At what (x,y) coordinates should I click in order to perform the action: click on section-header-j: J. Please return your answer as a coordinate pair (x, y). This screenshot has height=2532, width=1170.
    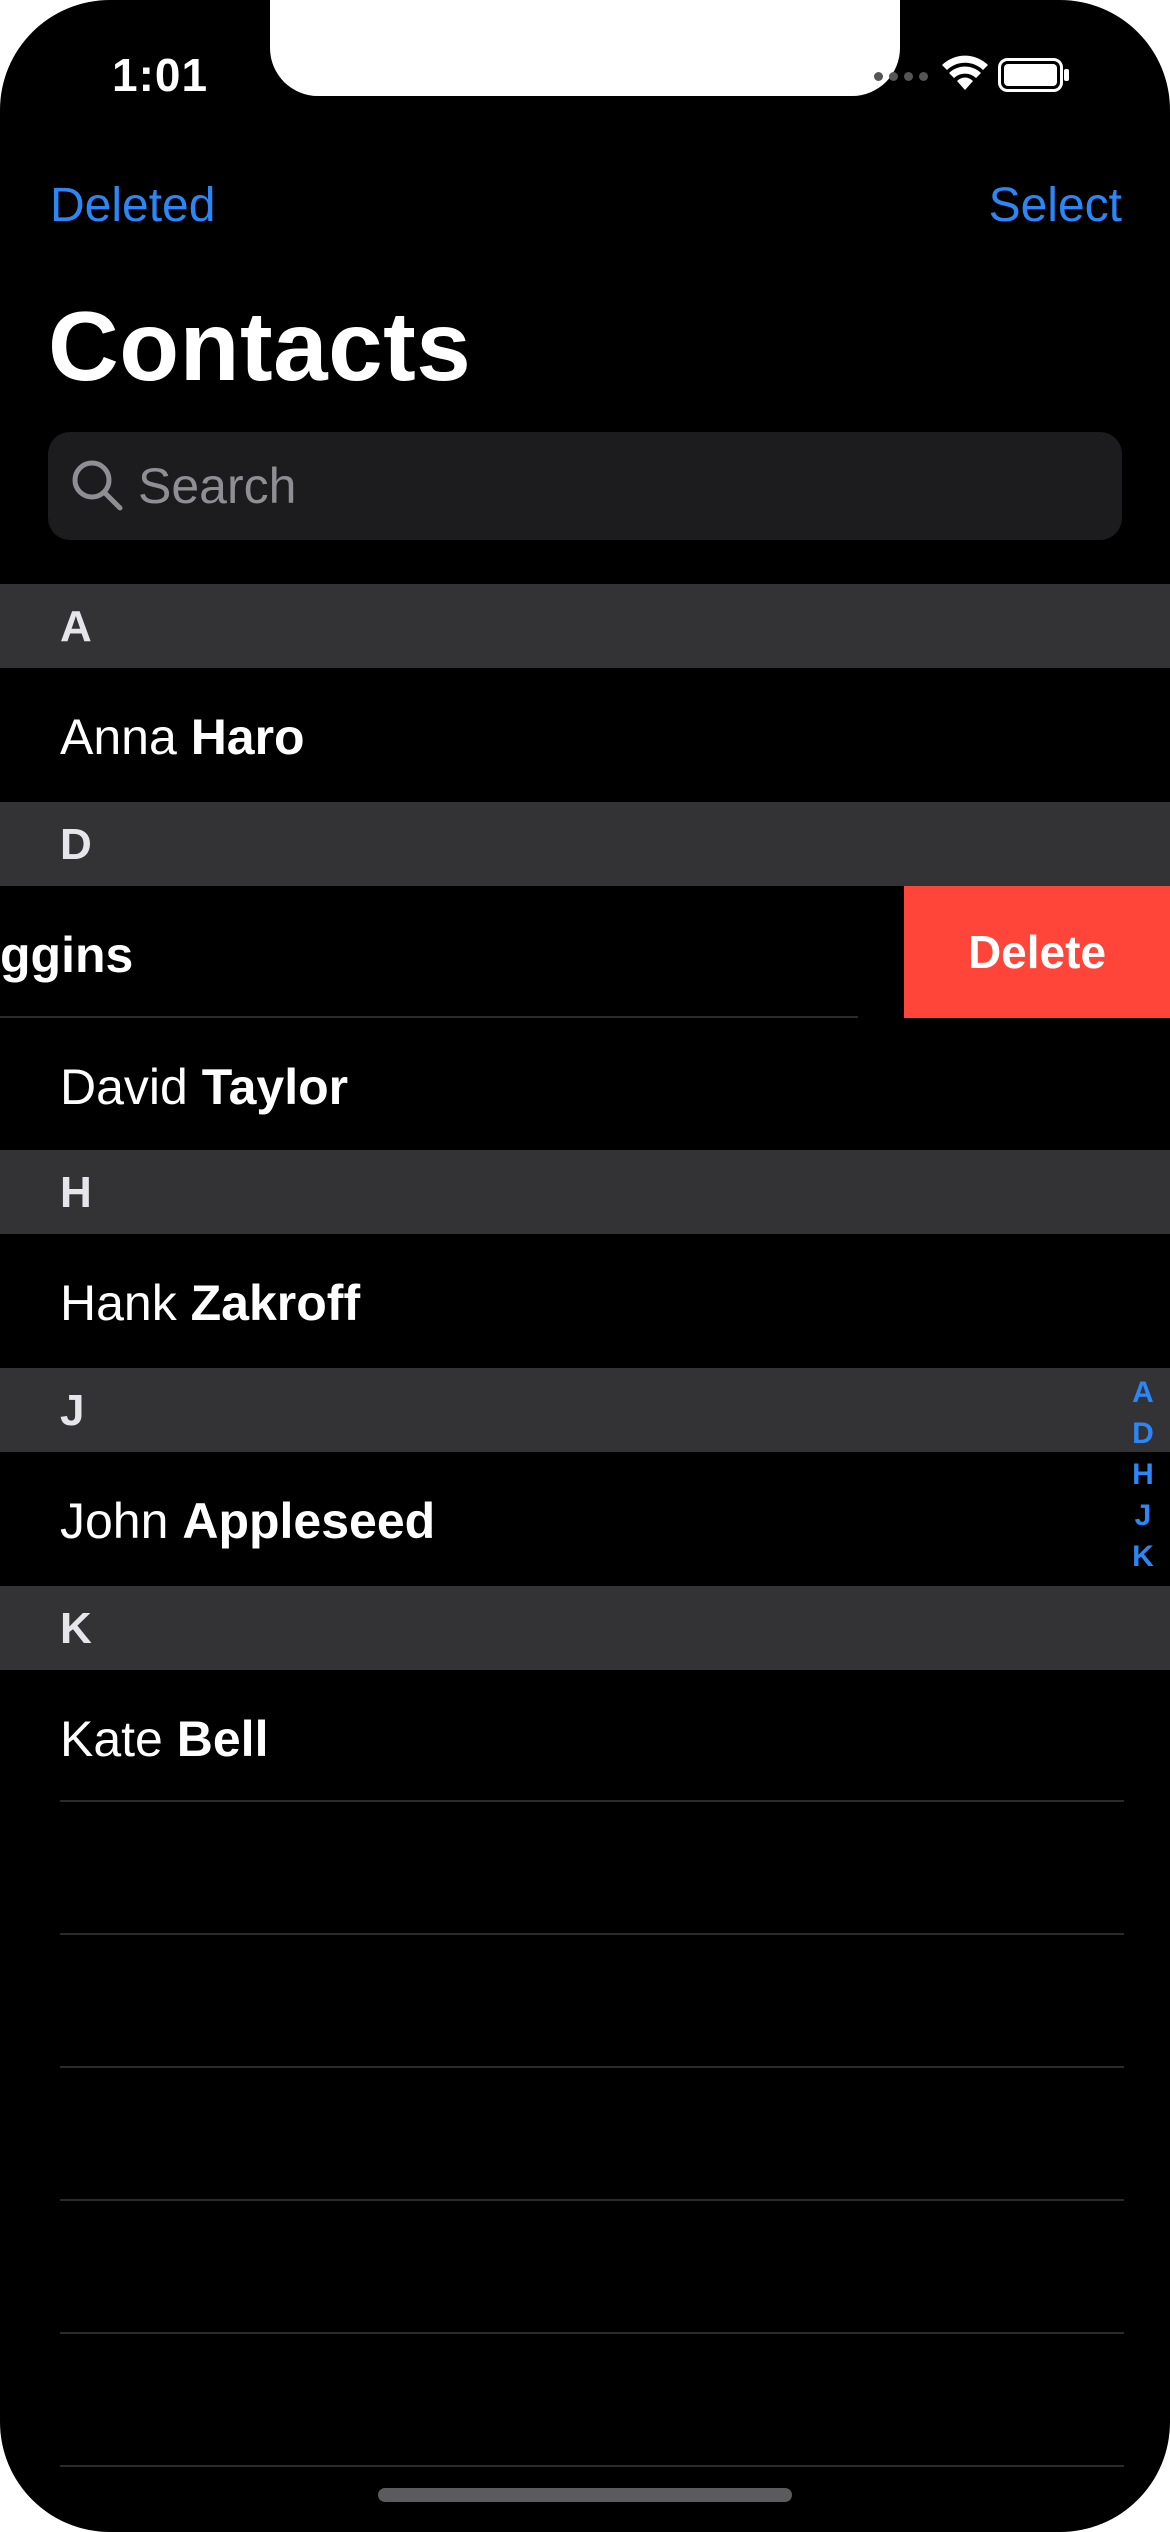
    Looking at the image, I should click on (585, 1410).